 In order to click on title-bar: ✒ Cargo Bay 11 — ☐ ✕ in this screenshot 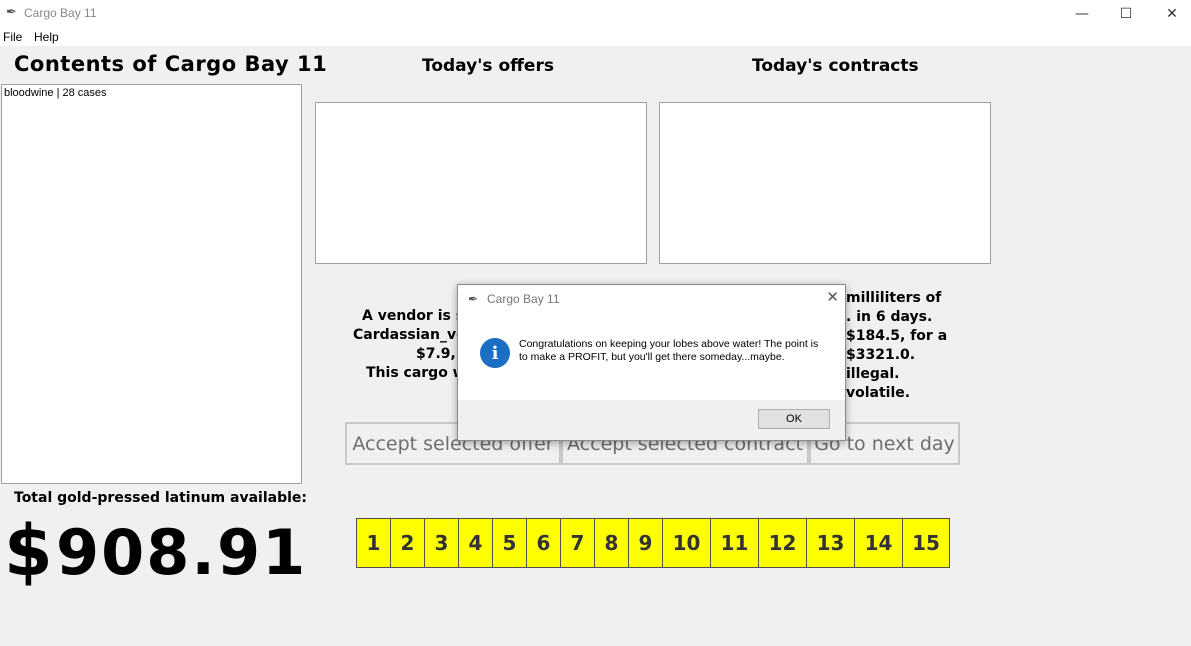, I will do `click(595, 14)`.